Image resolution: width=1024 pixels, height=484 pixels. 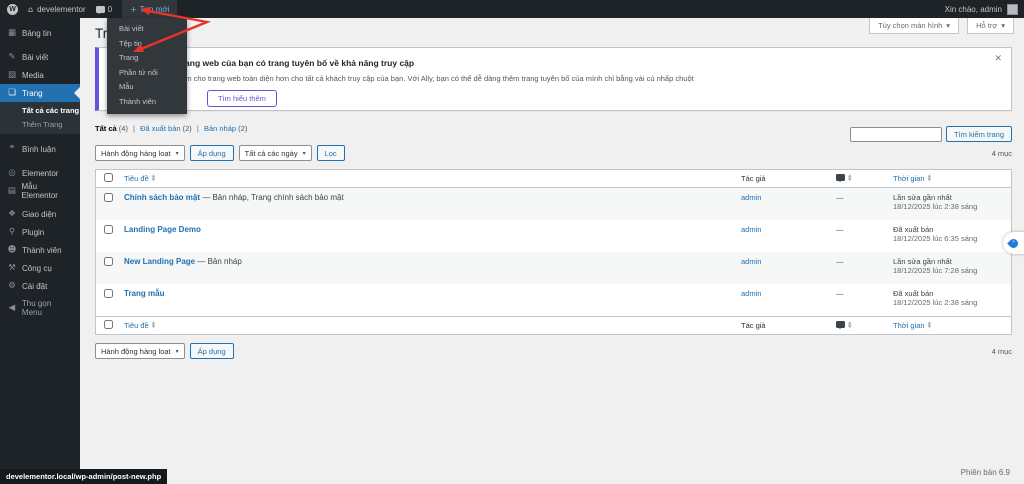 What do you see at coordinates (330, 153) in the screenshot?
I see `filter-button: Lọc` at bounding box center [330, 153].